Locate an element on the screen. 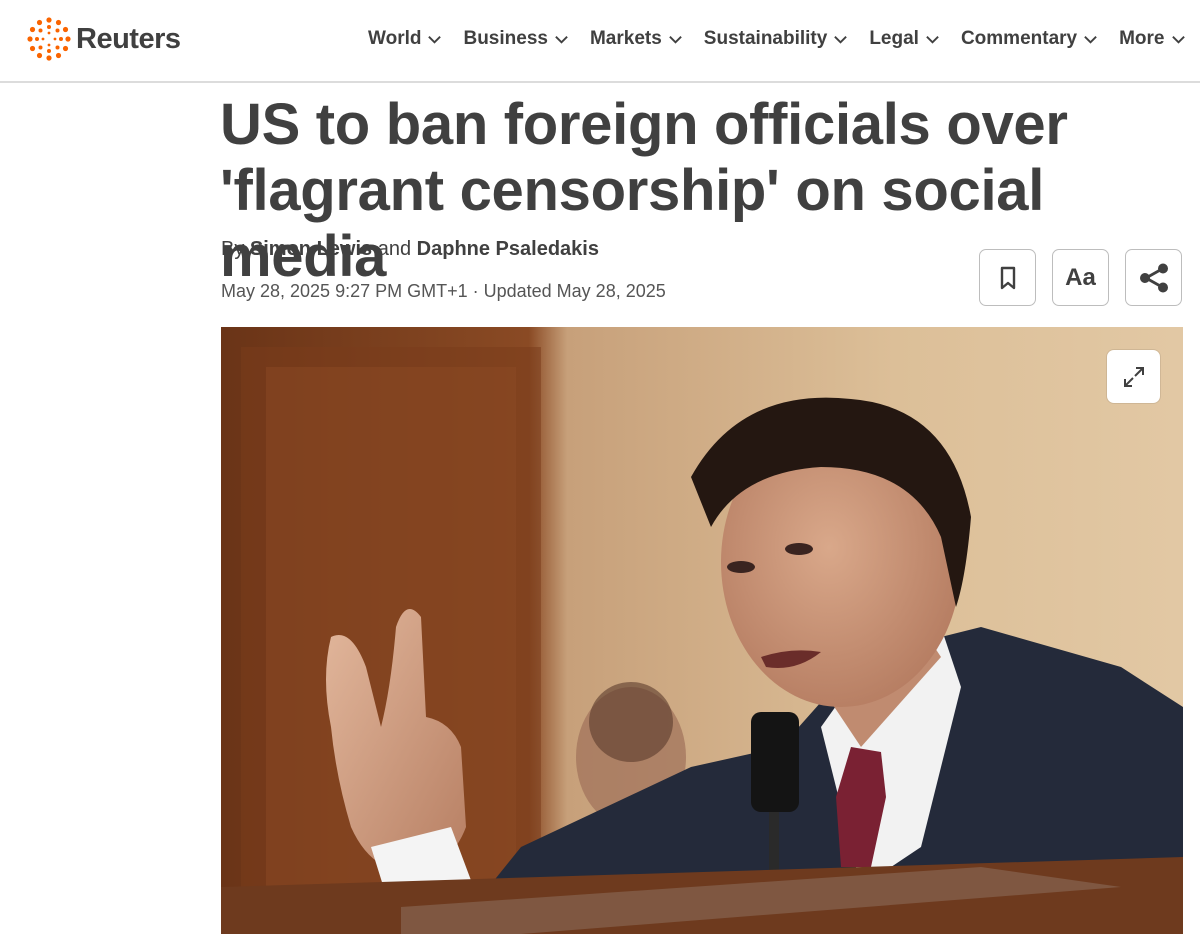 The image size is (1200, 934). byline-prefix: By is located at coordinates (233, 249).